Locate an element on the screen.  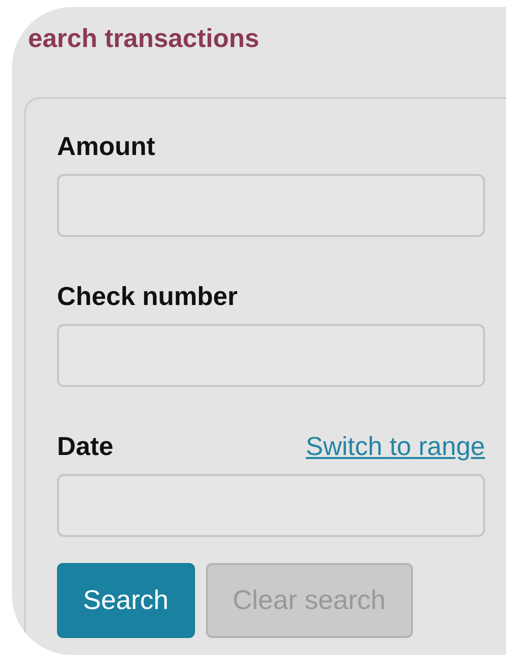
switch-link: Switch to range is located at coordinates (395, 446).